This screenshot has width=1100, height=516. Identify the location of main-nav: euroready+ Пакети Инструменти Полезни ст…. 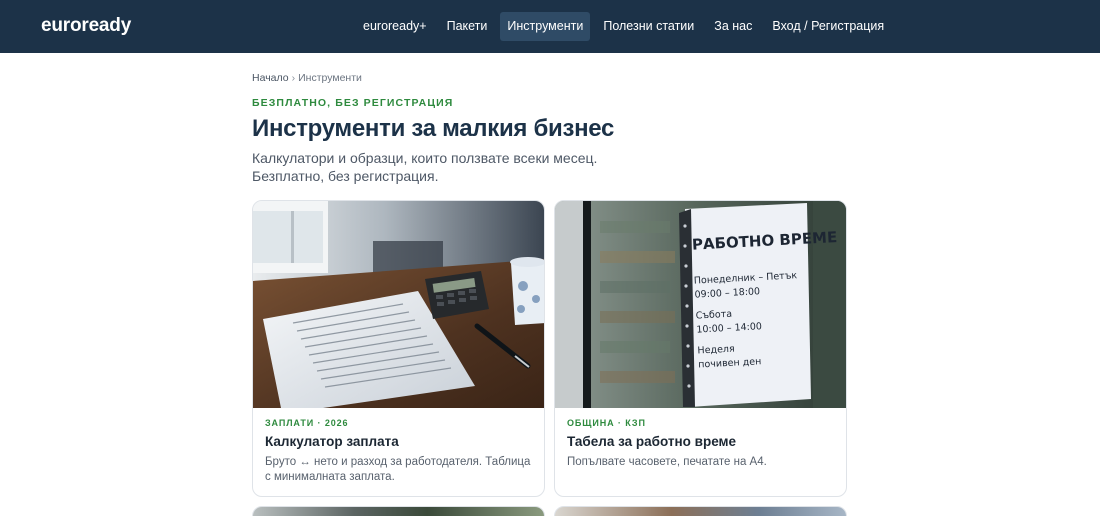
(626, 26).